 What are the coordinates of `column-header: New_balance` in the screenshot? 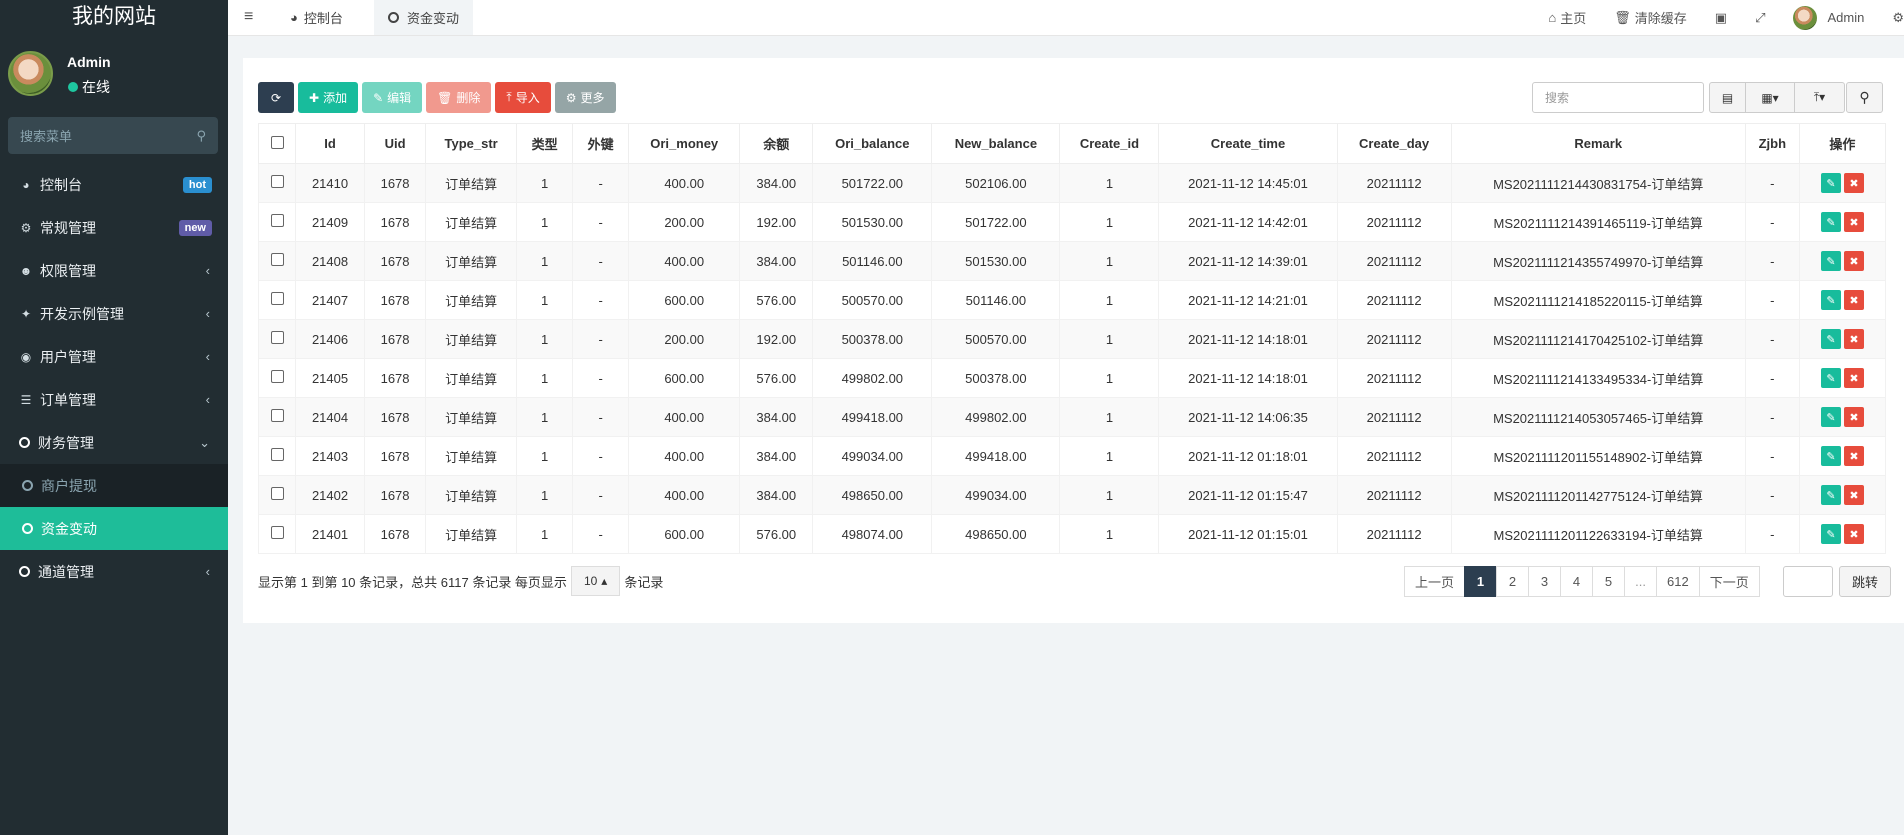 It's located at (996, 143).